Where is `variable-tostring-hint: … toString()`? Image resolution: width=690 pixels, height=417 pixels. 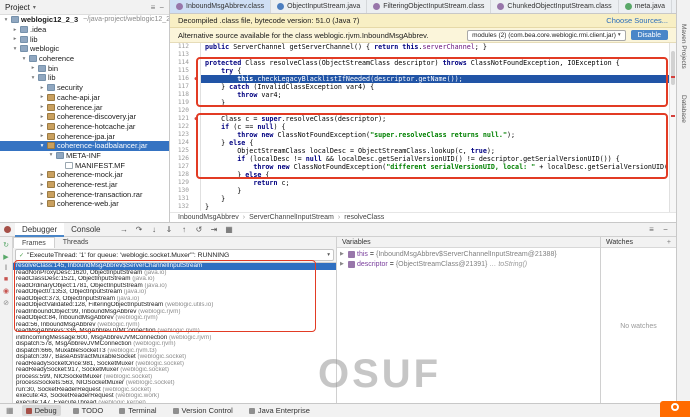
variable-tostring-hint: … toString() is located at coordinates (508, 264).